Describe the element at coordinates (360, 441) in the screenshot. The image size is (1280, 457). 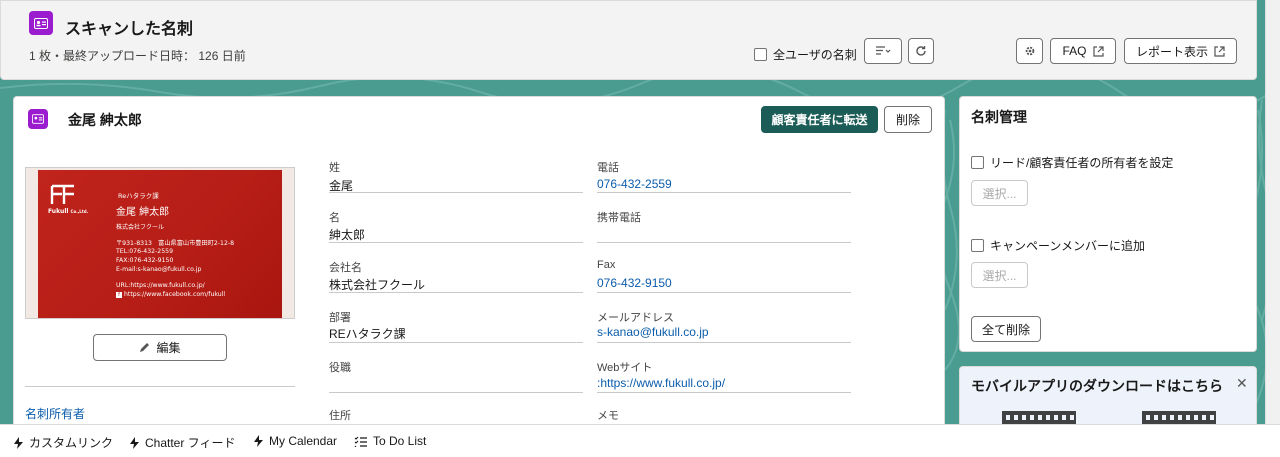
I see `task-list-icon` at that location.